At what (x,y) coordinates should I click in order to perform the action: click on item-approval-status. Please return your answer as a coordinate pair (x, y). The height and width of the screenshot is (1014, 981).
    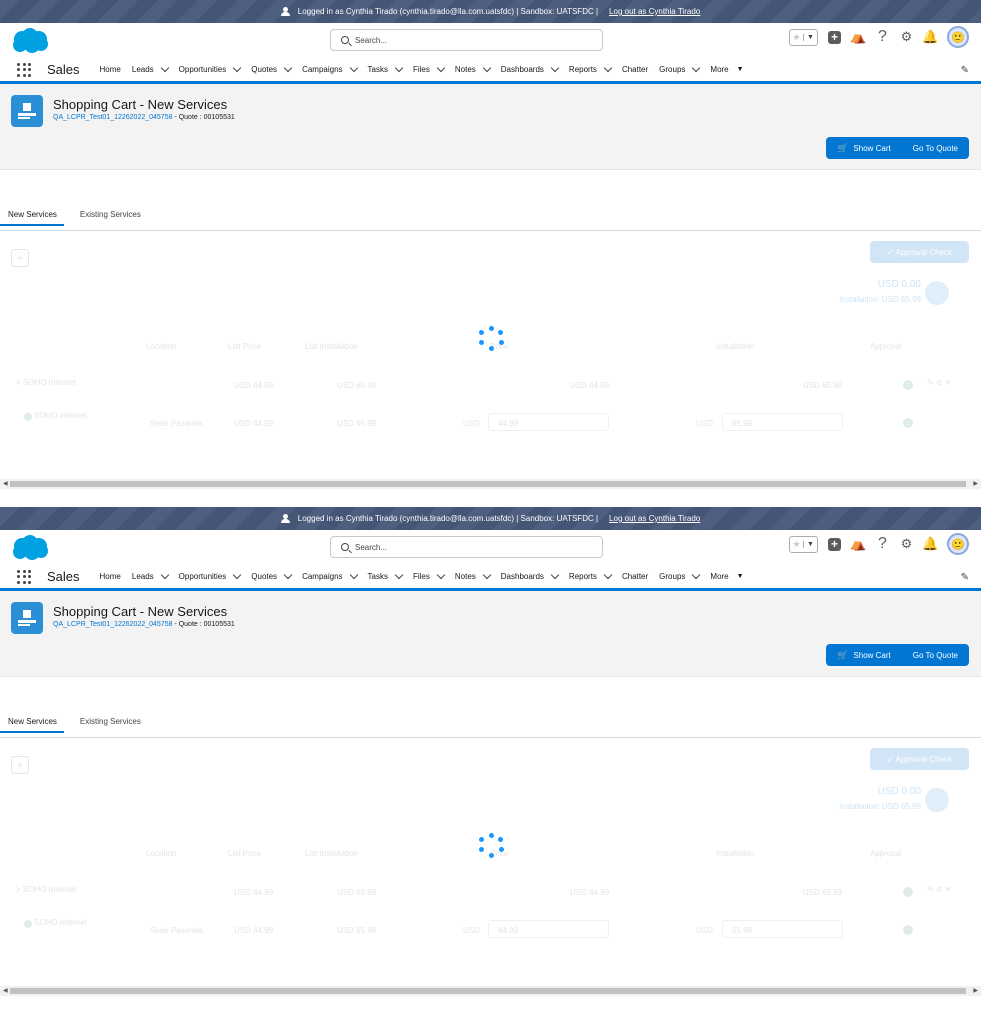
    Looking at the image, I should click on (908, 930).